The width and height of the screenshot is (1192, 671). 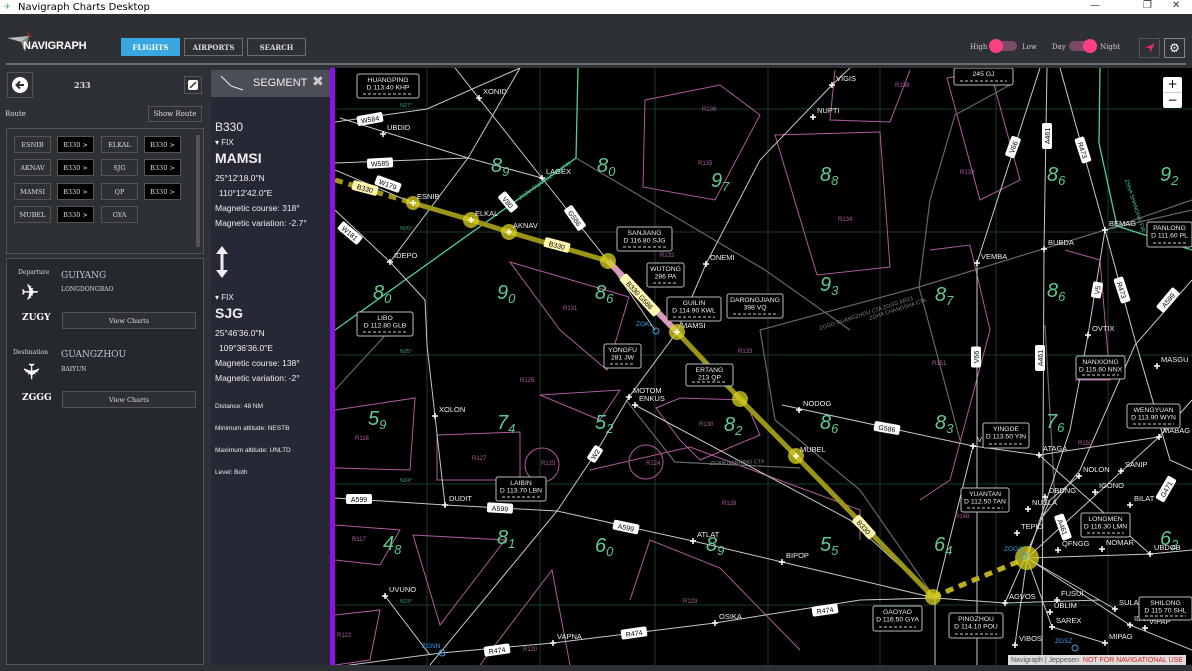 I want to click on waypoint: OSIKA, so click(x=727, y=619).